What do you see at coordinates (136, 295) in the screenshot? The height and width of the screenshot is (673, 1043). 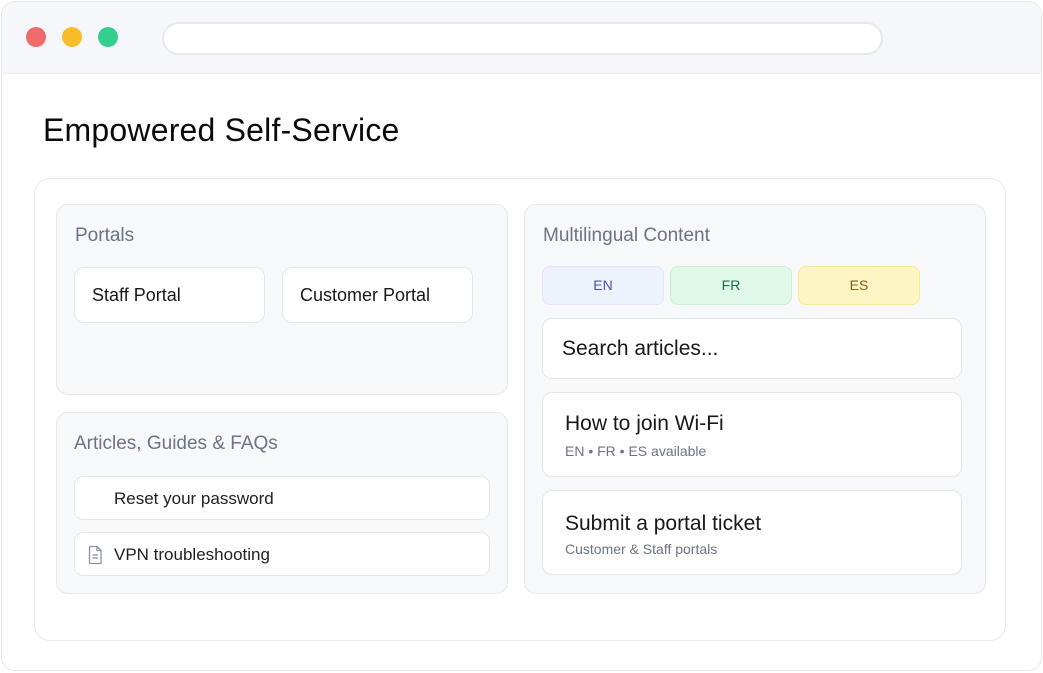 I see `staff-portal-label: Staff Portal` at bounding box center [136, 295].